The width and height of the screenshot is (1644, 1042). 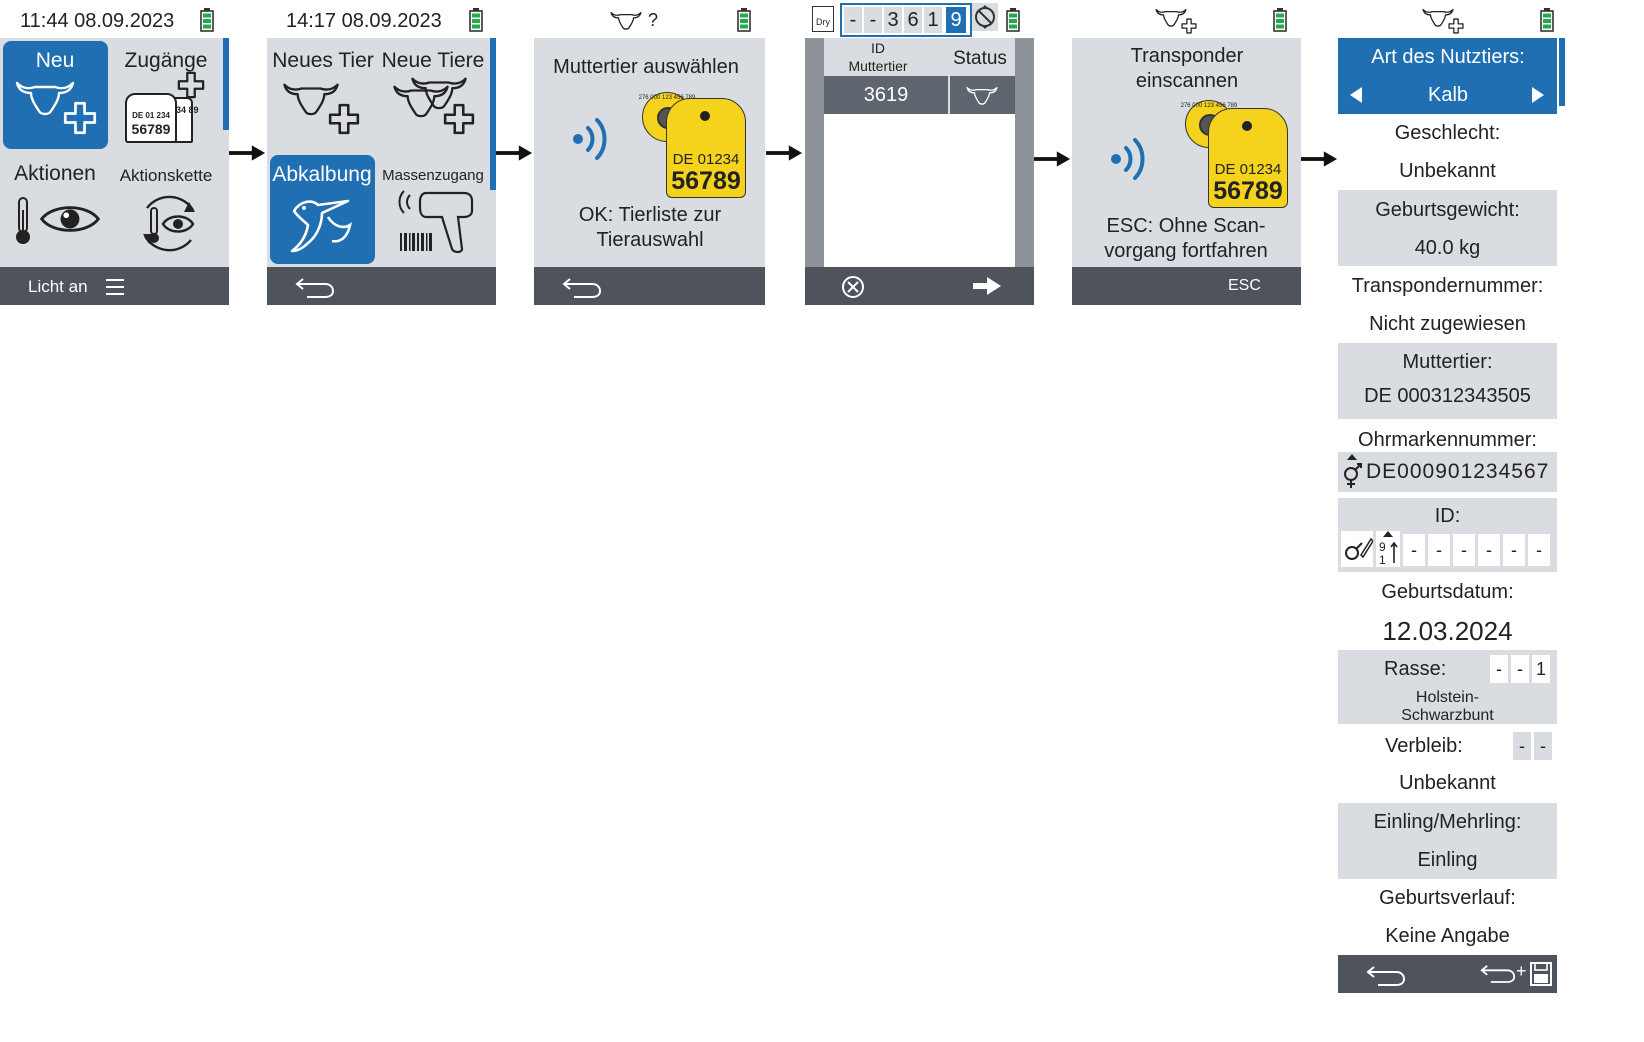 I want to click on tile-aktionskette: Aktionskette, so click(x=166, y=207).